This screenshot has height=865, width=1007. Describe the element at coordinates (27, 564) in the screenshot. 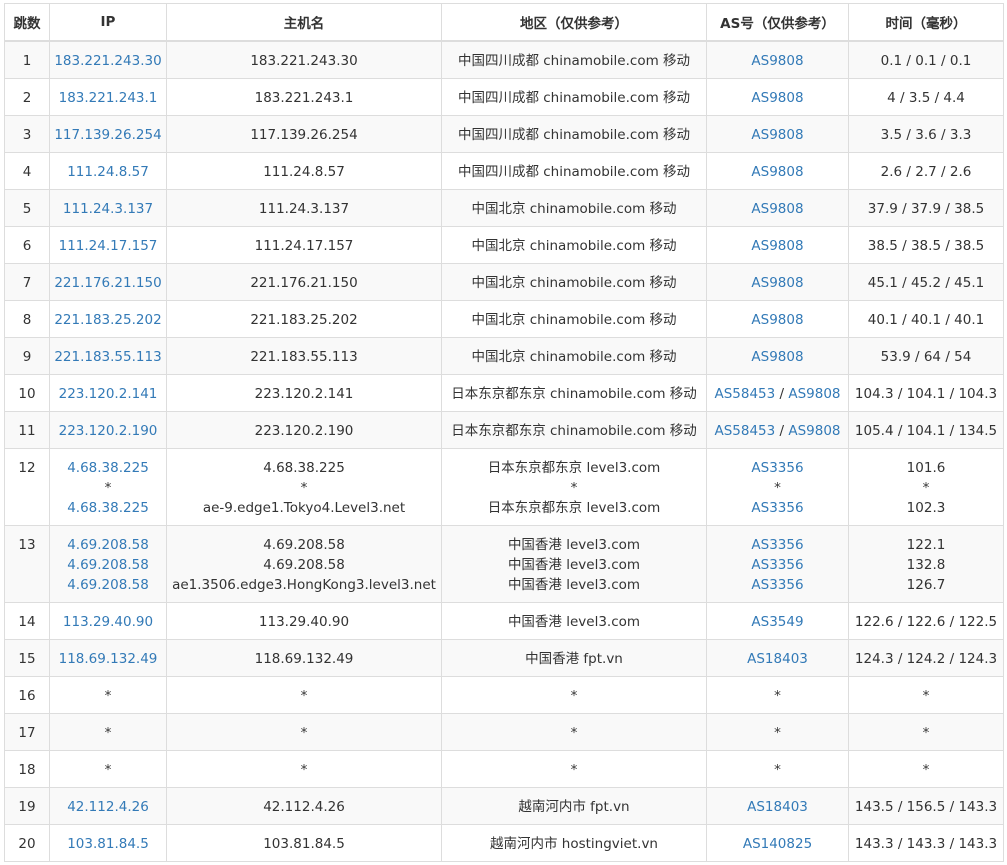

I see `hop-cell: 13` at that location.